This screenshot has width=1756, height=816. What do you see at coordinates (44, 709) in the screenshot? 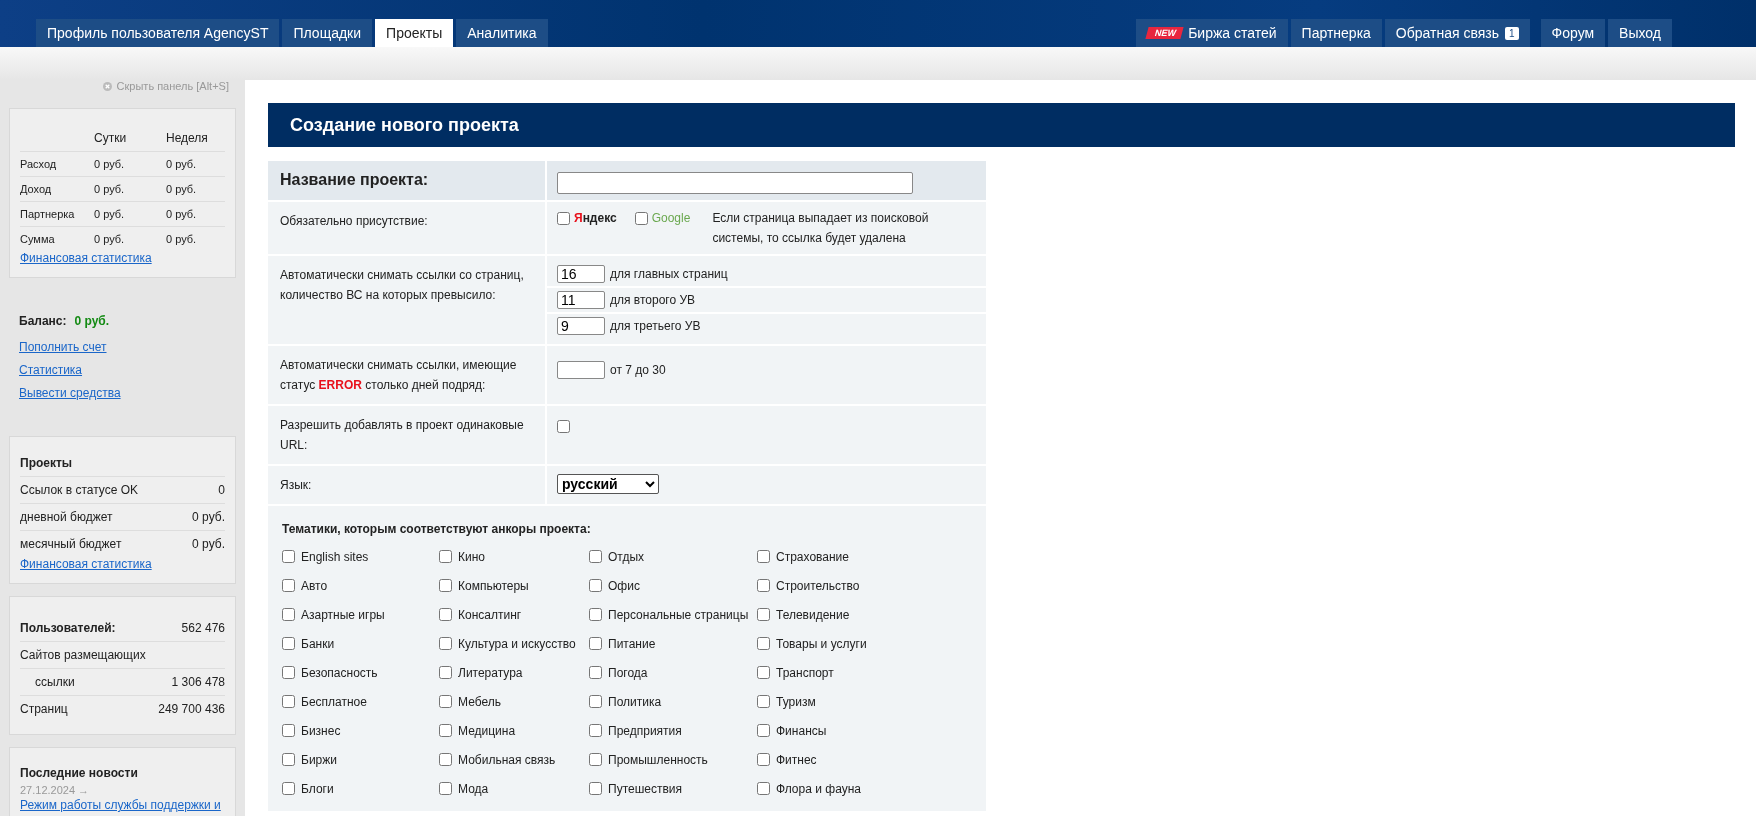
I see `stat-label: Страниц` at bounding box center [44, 709].